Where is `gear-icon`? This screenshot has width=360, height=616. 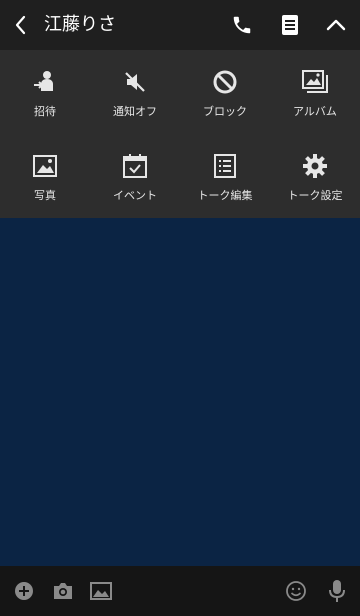 gear-icon is located at coordinates (315, 166).